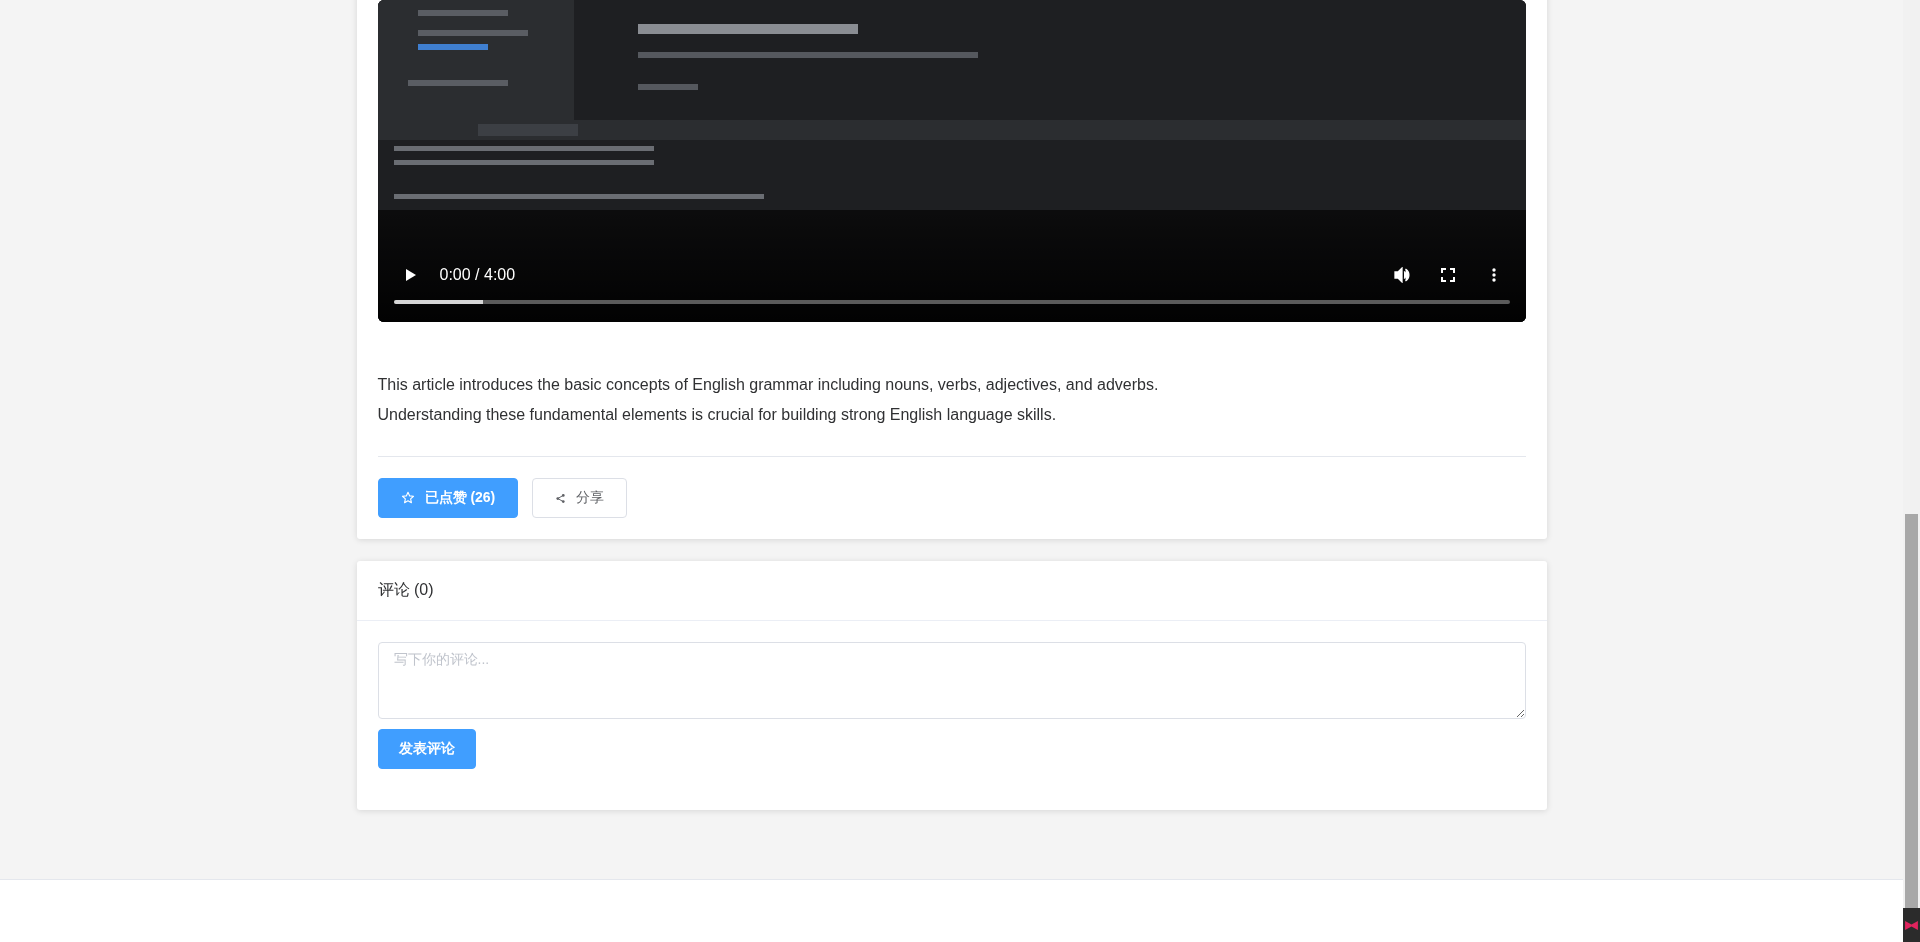 This screenshot has width=1920, height=942. Describe the element at coordinates (407, 498) in the screenshot. I see `star-icon` at that location.